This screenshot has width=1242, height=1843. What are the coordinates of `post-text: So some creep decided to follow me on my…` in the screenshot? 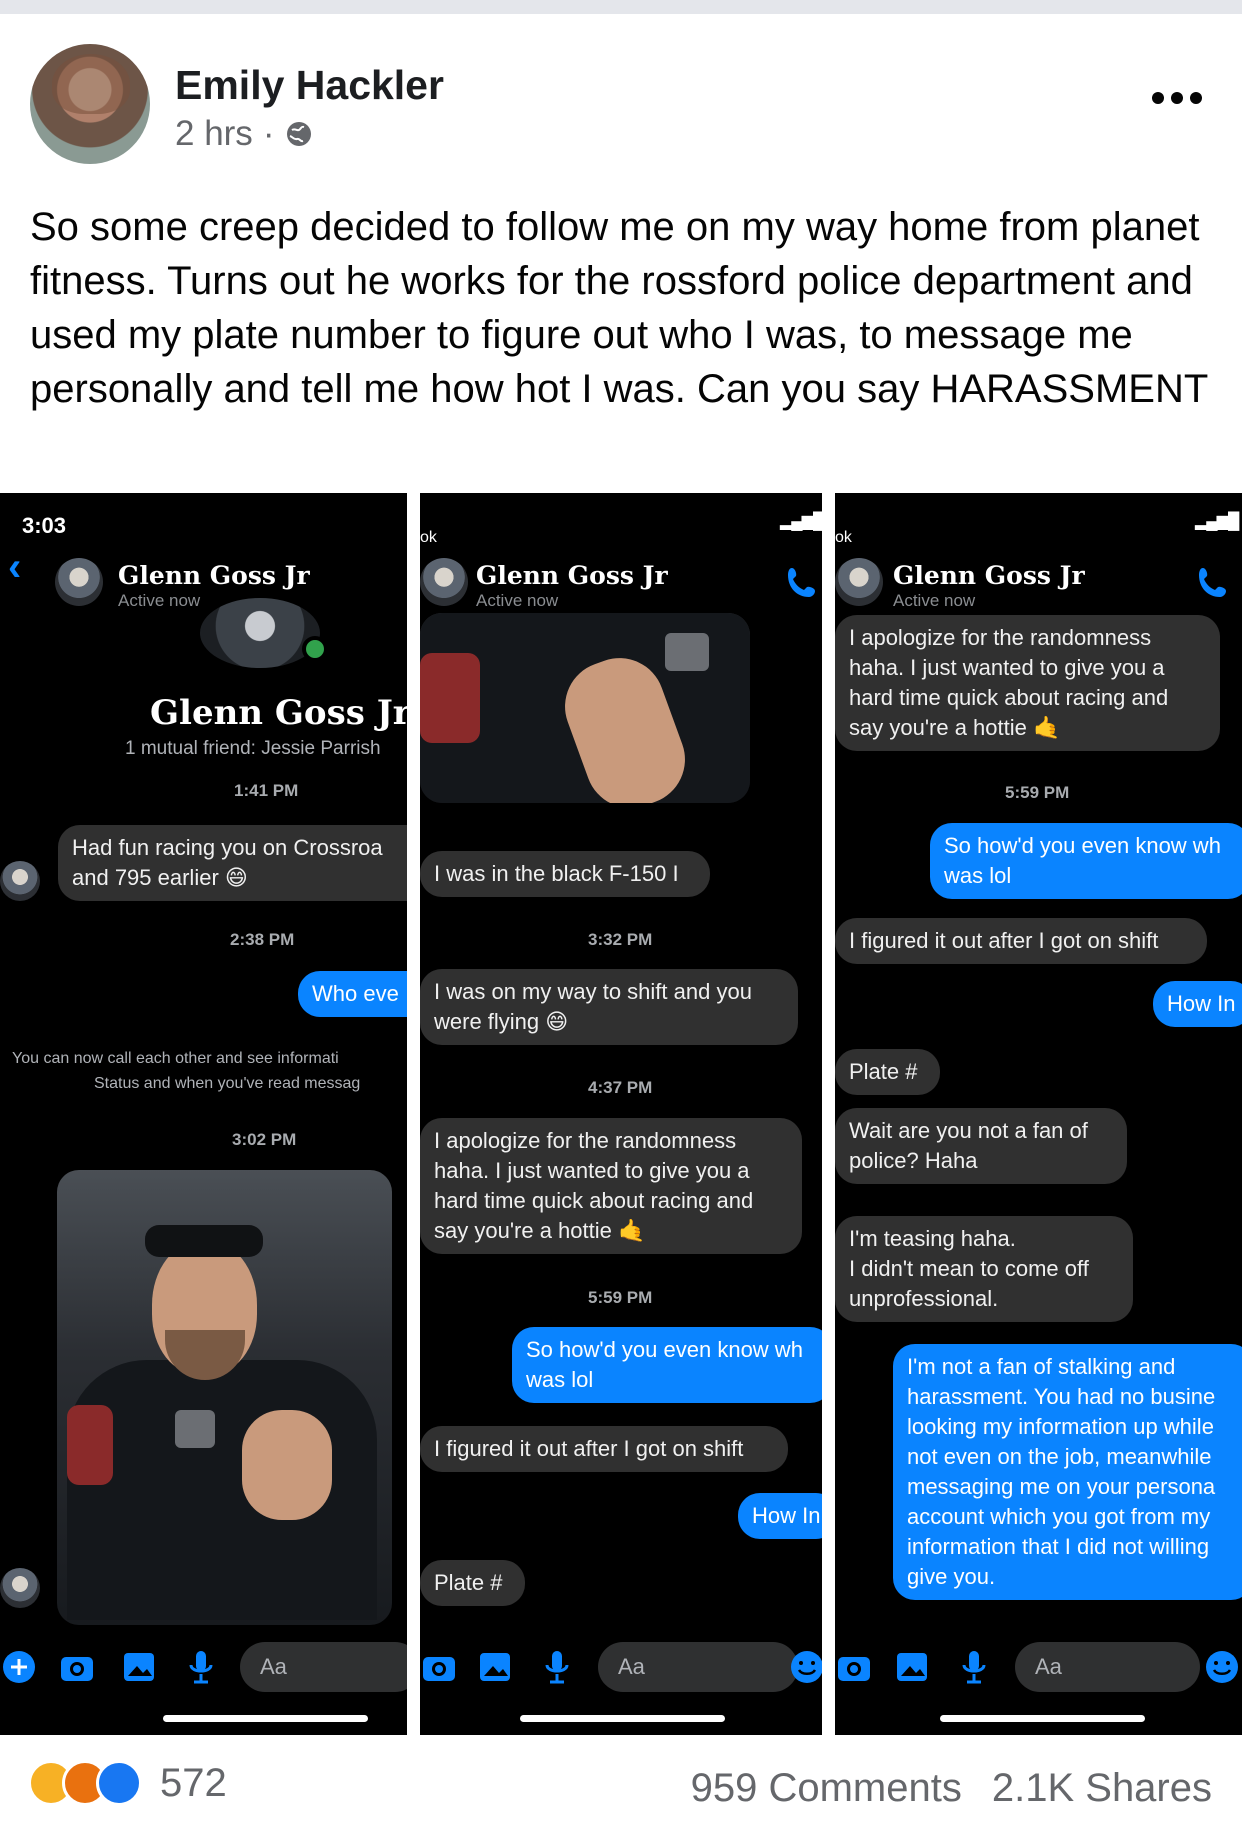 It's located at (619, 308).